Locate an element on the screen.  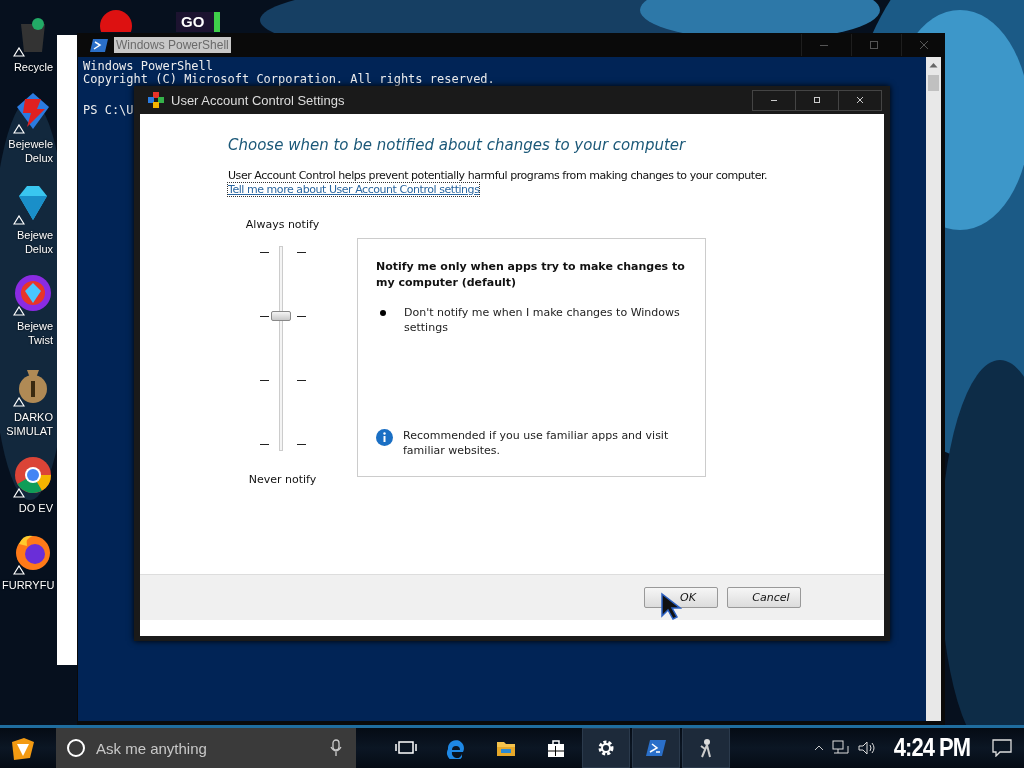
icon-label: Bejewele Delux is located at coordinates (26, 151).